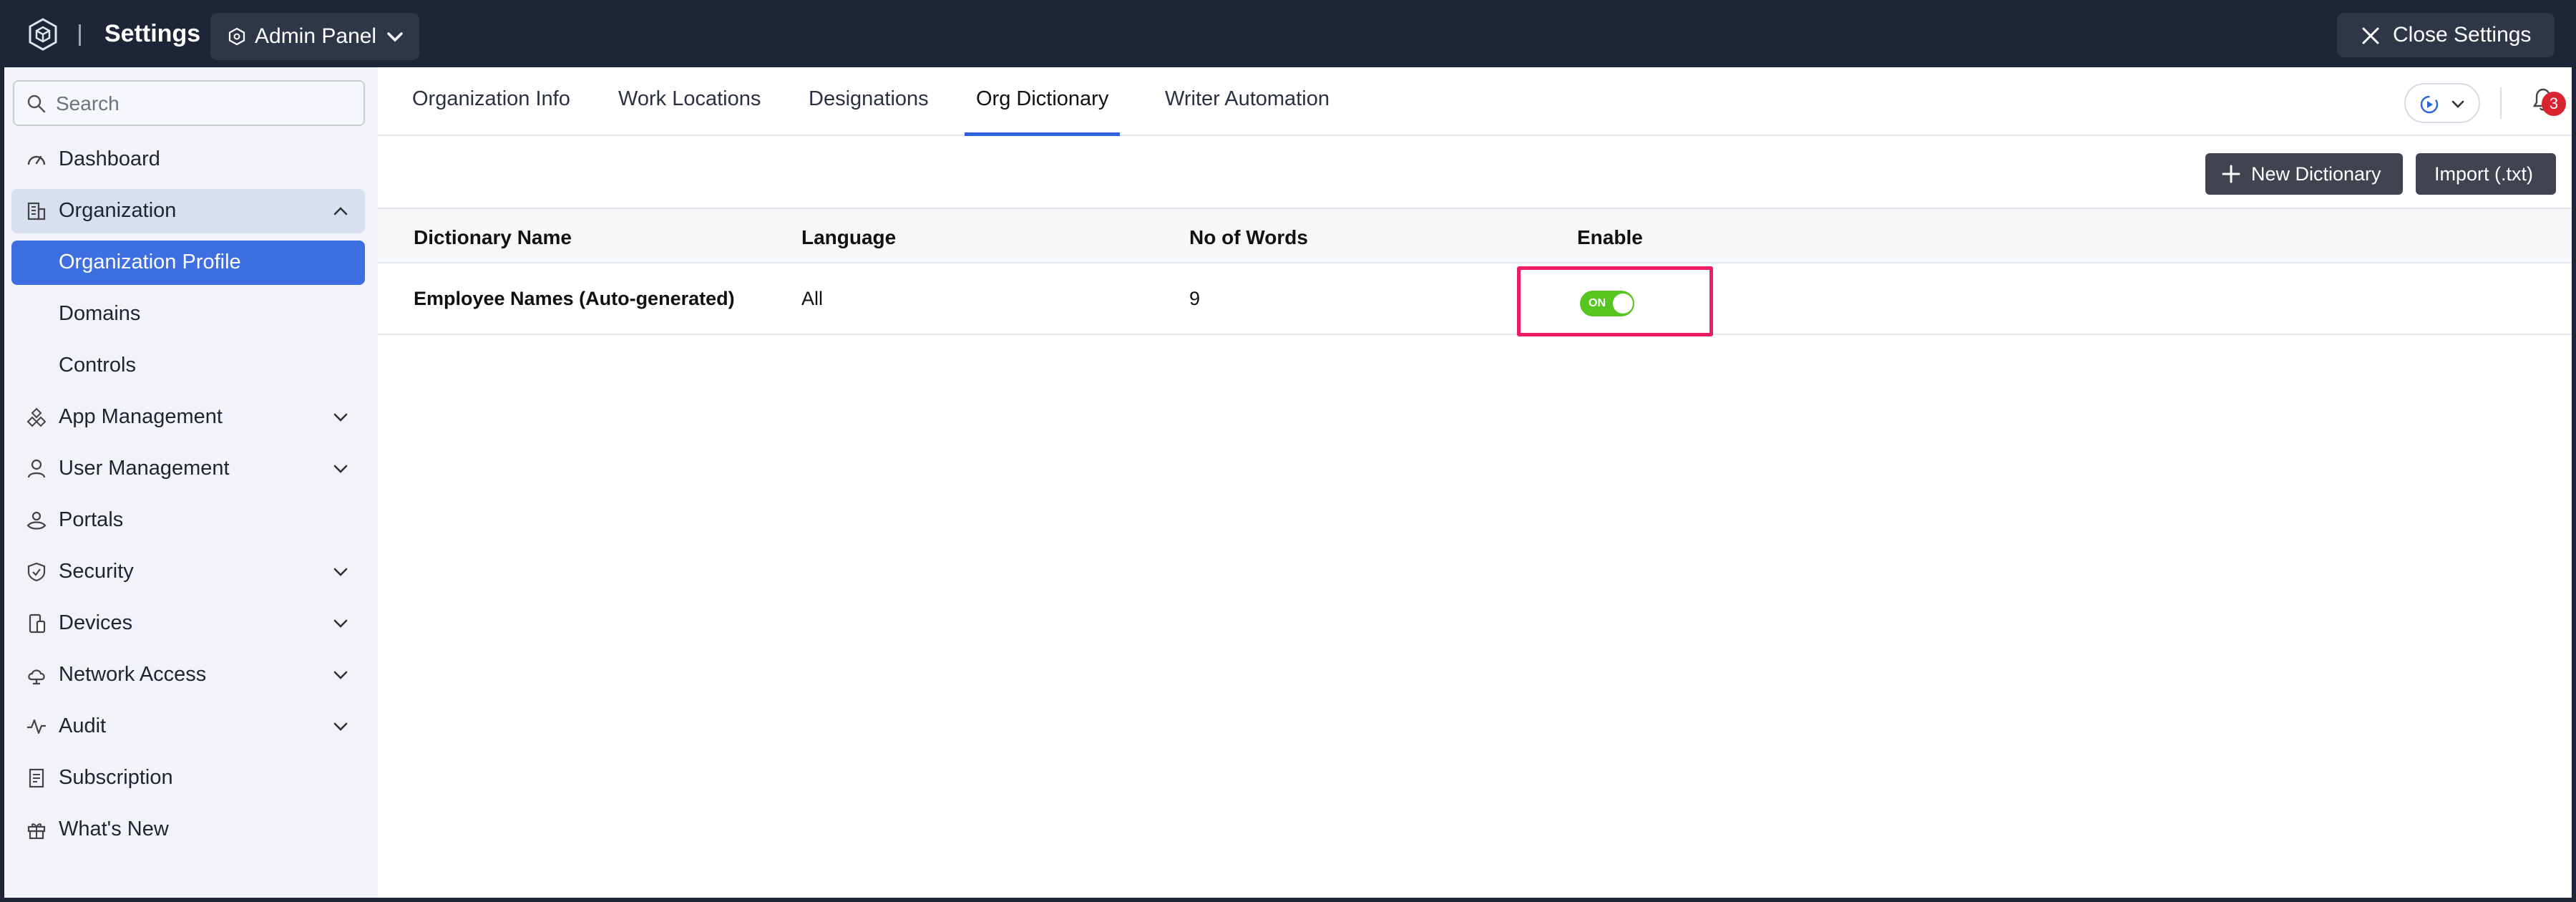 The image size is (2576, 902). I want to click on sidebar-item-dashboard: Dashboard, so click(188, 159).